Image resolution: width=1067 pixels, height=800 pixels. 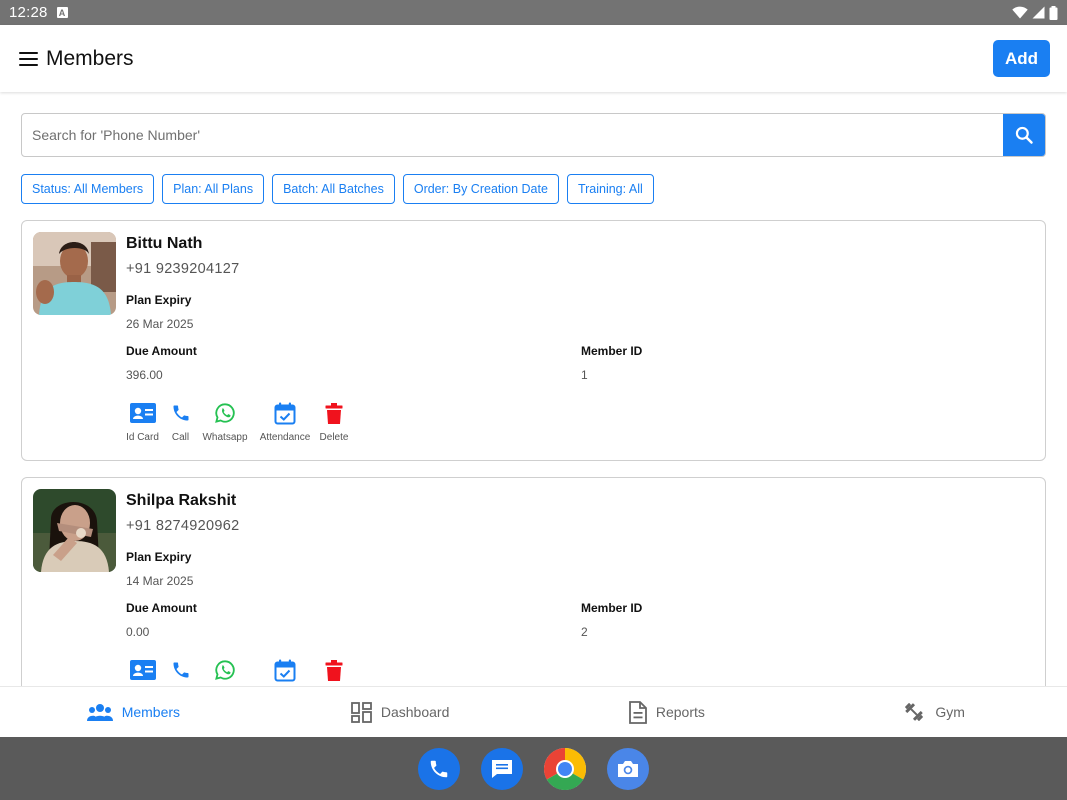 What do you see at coordinates (164, 243) in the screenshot?
I see `member-name: Bittu Nath` at bounding box center [164, 243].